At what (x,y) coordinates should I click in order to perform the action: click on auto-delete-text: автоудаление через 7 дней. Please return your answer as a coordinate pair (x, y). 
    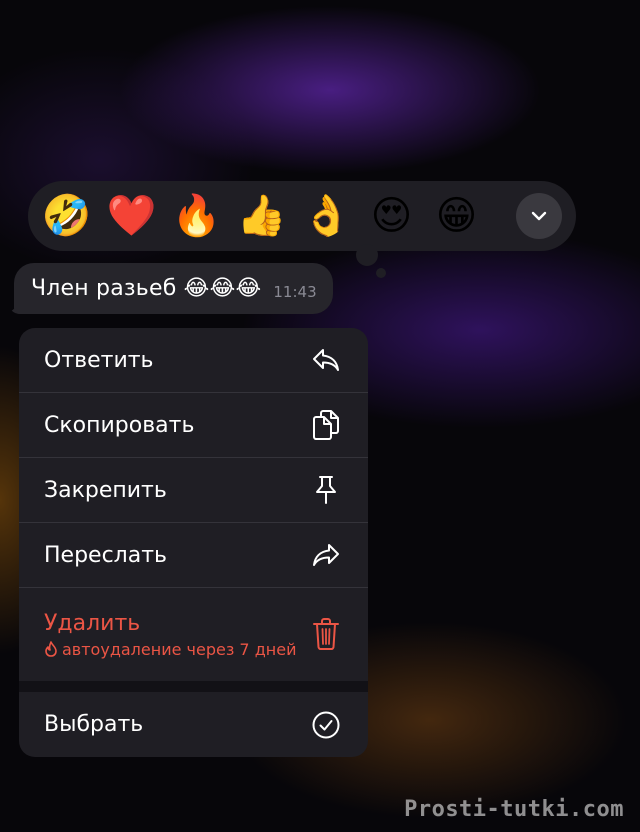
    Looking at the image, I should click on (179, 649).